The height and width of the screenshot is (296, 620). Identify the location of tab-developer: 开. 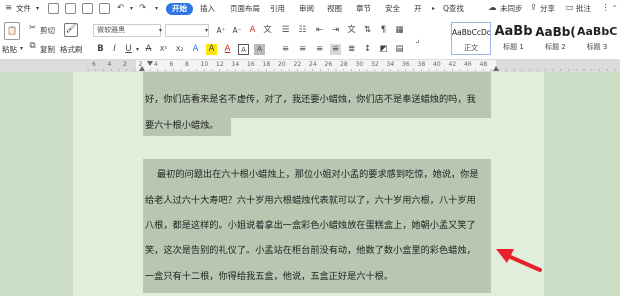
(418, 9).